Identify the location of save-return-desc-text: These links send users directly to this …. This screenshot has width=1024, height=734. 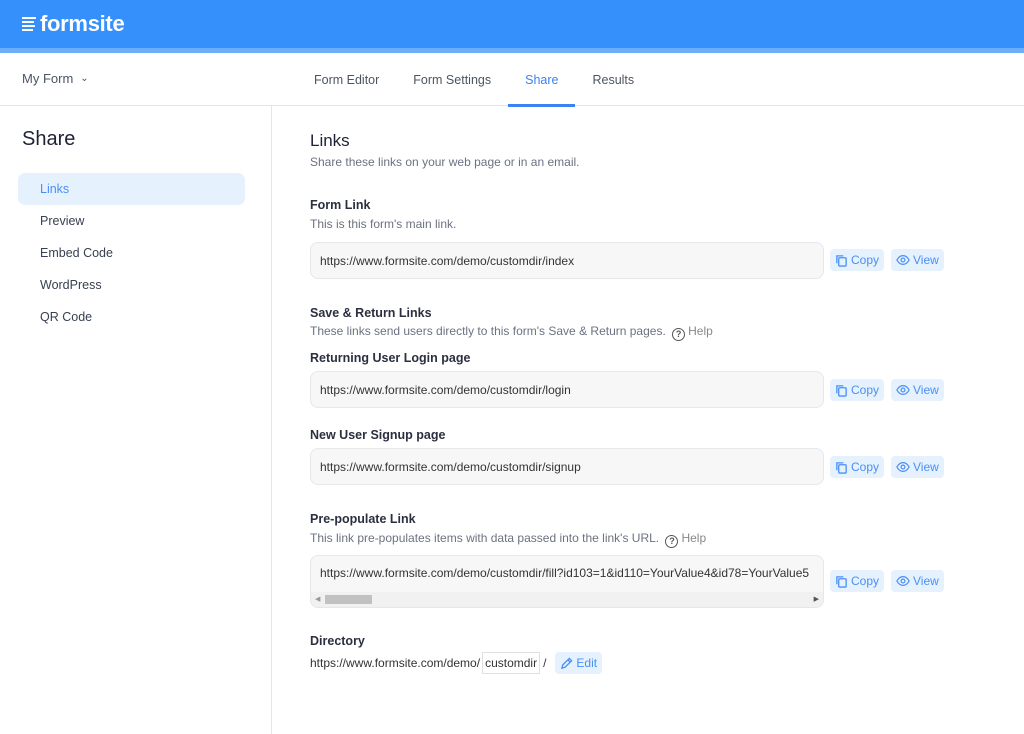
(488, 331).